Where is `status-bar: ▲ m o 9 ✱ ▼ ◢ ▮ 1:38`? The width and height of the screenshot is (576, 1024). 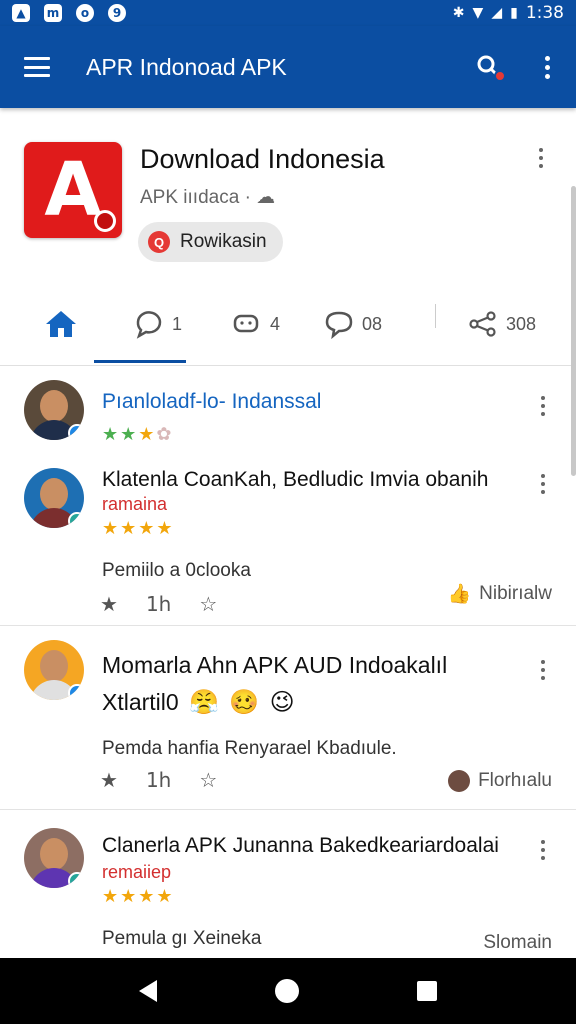
status-bar: ▲ m o 9 ✱ ▼ ◢ ▮ 1:38 is located at coordinates (288, 13).